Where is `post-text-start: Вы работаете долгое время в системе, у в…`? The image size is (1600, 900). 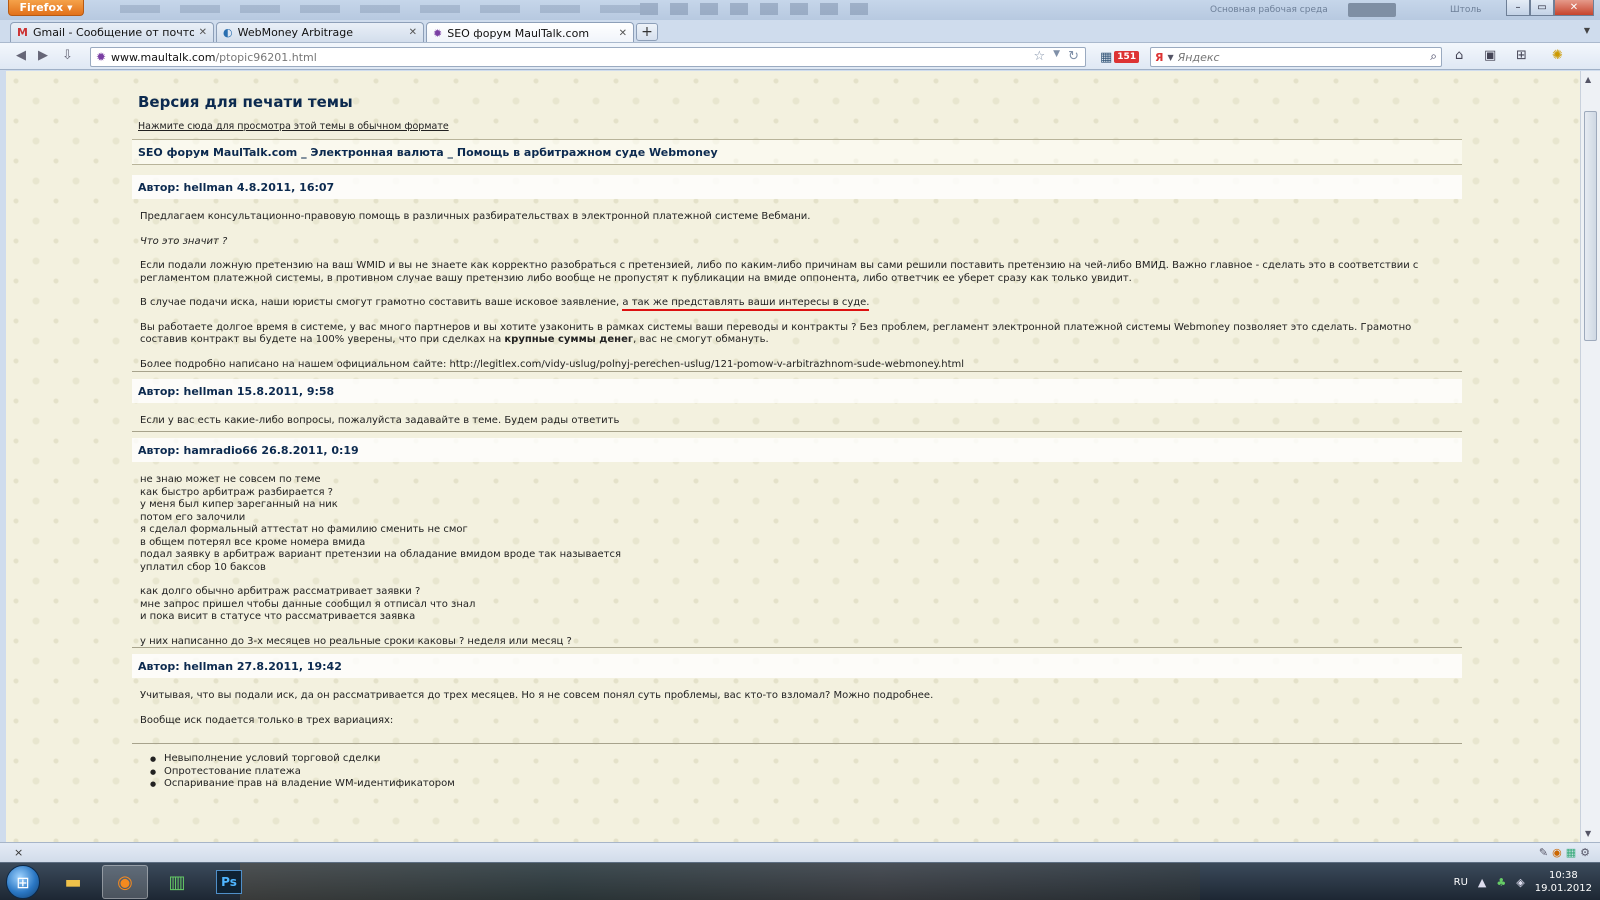
post-text-start: Вы работаете долгое время в системе, у в… is located at coordinates (776, 333).